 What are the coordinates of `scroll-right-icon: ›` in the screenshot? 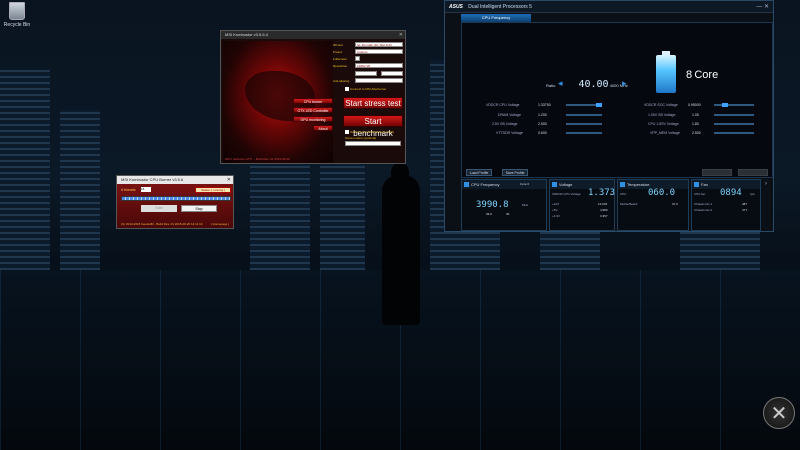 It's located at (766, 184).